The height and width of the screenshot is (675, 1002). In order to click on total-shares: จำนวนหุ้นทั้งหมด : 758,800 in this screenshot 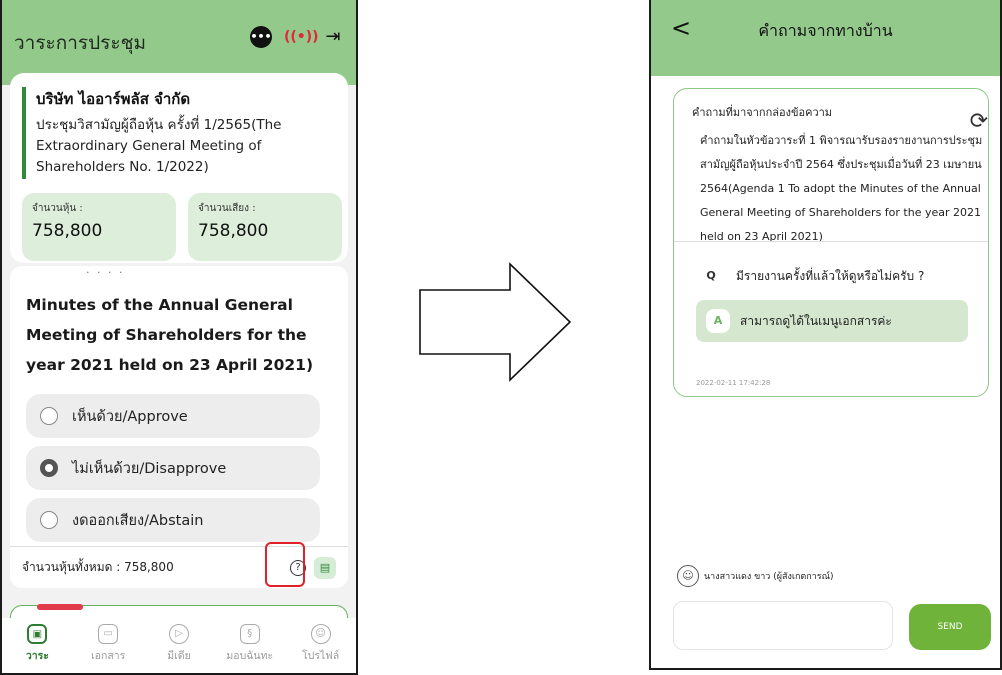, I will do `click(98, 567)`.